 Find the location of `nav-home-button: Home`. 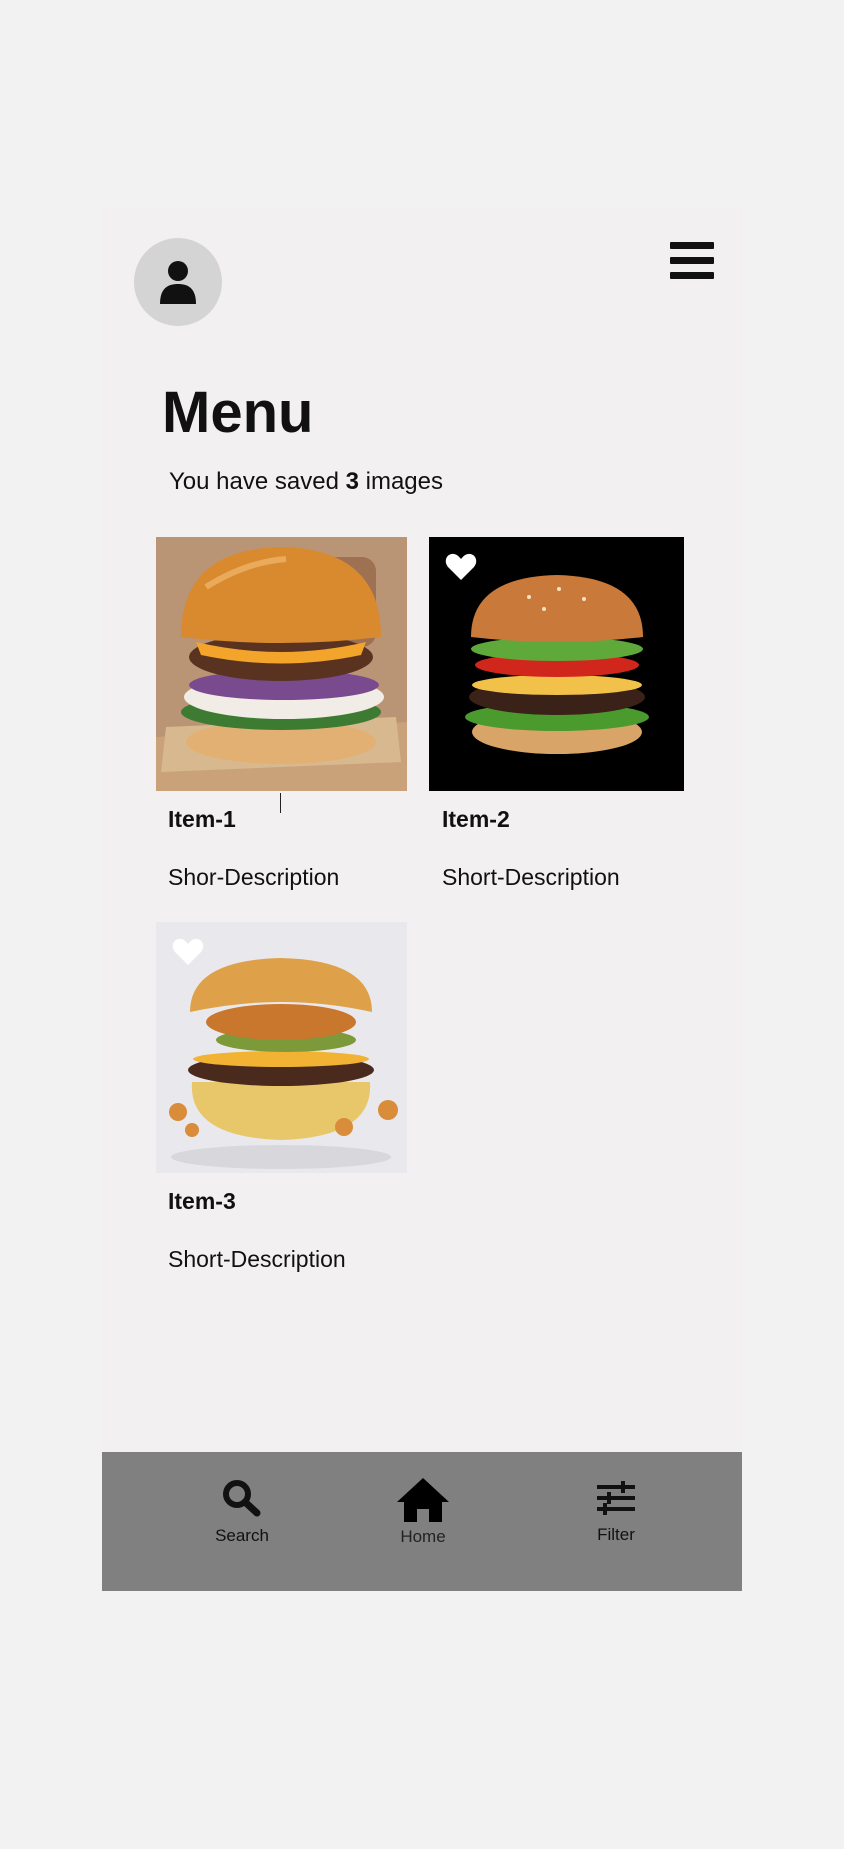

nav-home-button: Home is located at coordinates (423, 1511).